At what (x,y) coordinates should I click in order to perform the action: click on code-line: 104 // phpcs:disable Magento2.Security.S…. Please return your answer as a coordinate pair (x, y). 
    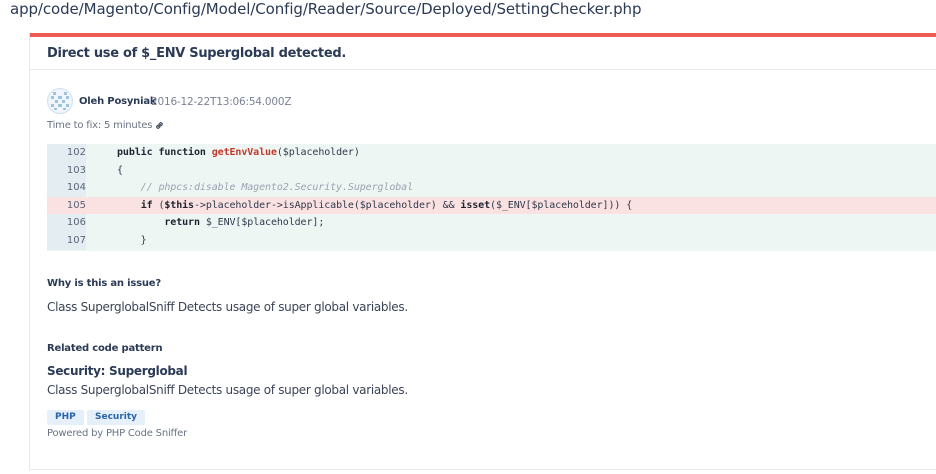
    Looking at the image, I should click on (491, 188).